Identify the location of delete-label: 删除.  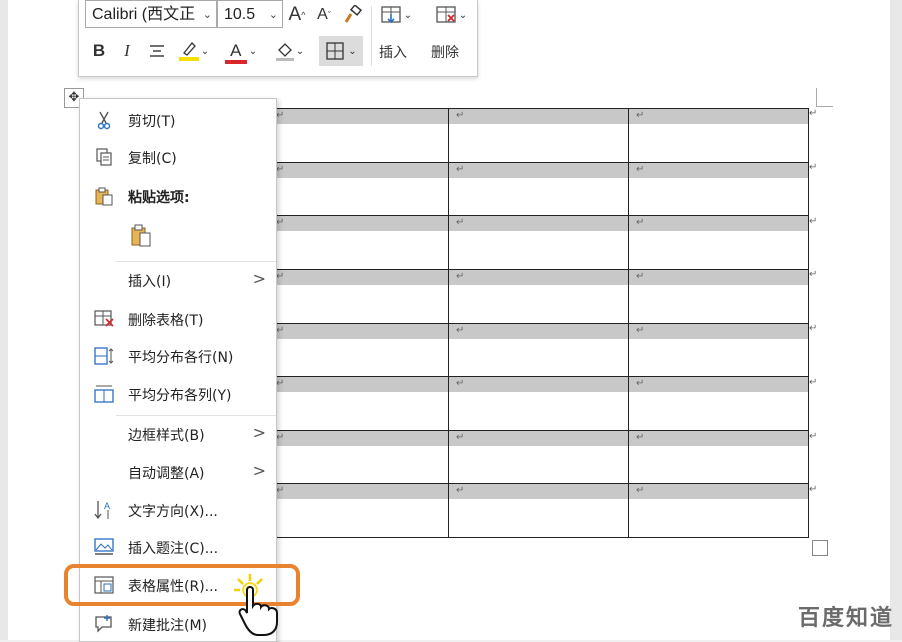
(445, 52).